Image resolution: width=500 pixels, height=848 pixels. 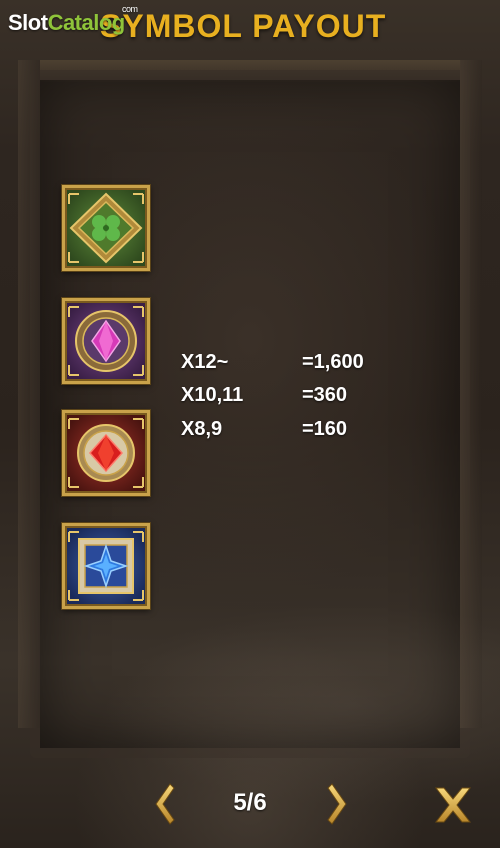 I want to click on chevron-right-icon, so click(x=337, y=804).